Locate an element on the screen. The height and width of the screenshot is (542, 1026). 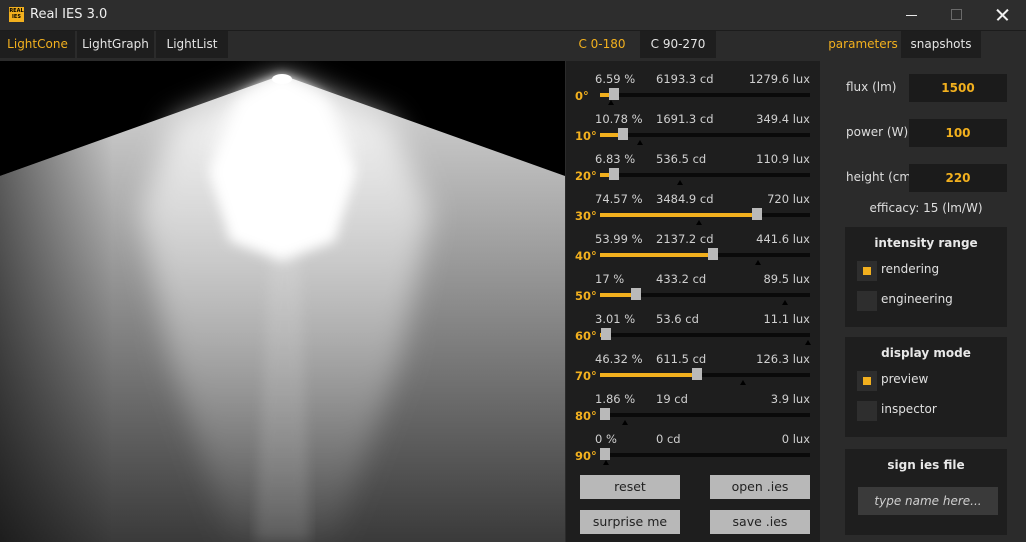
rendering-option: rendering is located at coordinates (927, 271).